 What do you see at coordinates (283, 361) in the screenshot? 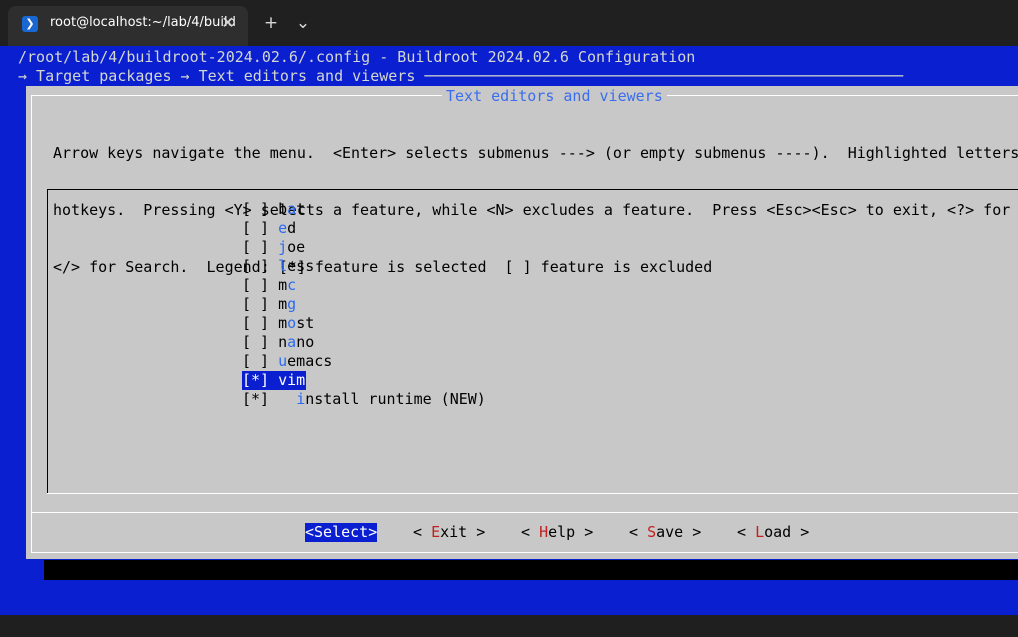
I see `menu-item-hotkey: u` at bounding box center [283, 361].